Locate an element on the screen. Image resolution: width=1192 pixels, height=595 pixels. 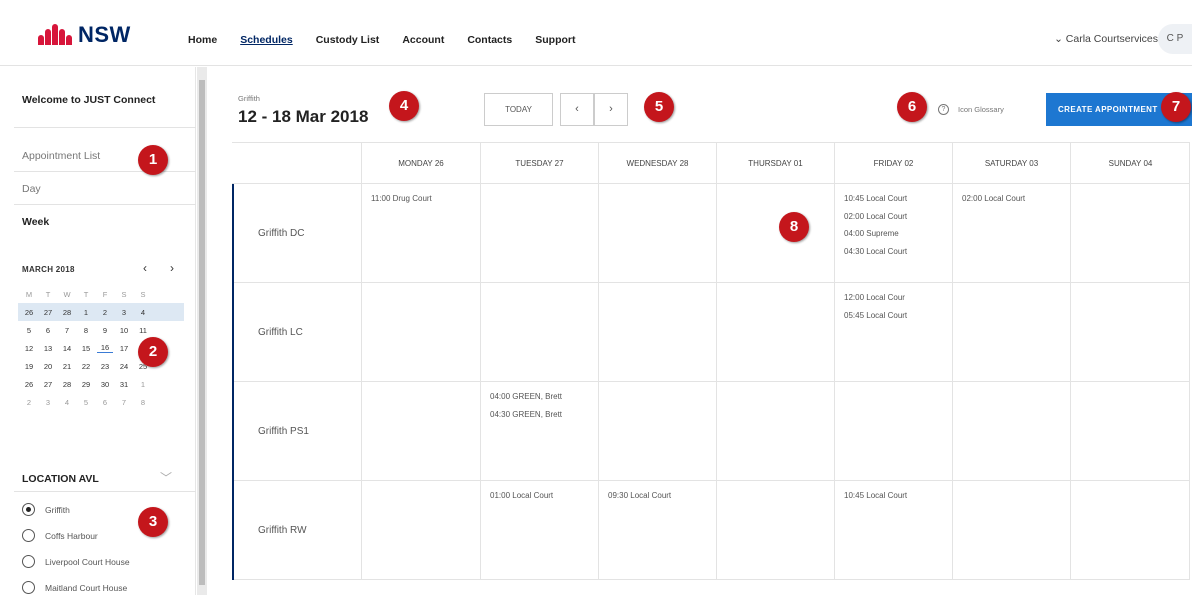
appointment-entry: 04:30 Local Court is located at coordinates (898, 256).